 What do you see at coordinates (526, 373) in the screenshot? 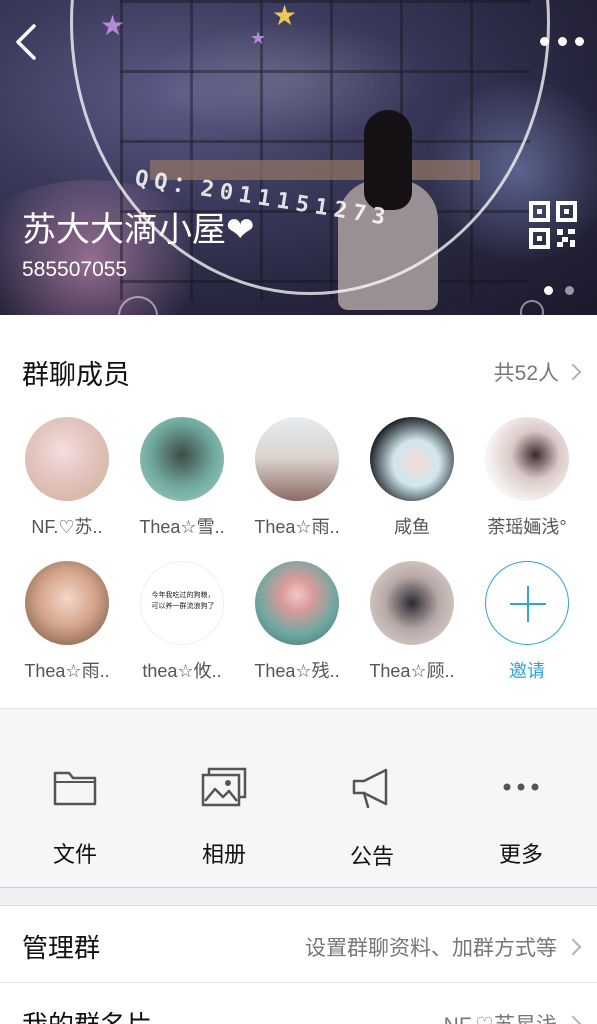
I see `members-count-label: 共52人` at bounding box center [526, 373].